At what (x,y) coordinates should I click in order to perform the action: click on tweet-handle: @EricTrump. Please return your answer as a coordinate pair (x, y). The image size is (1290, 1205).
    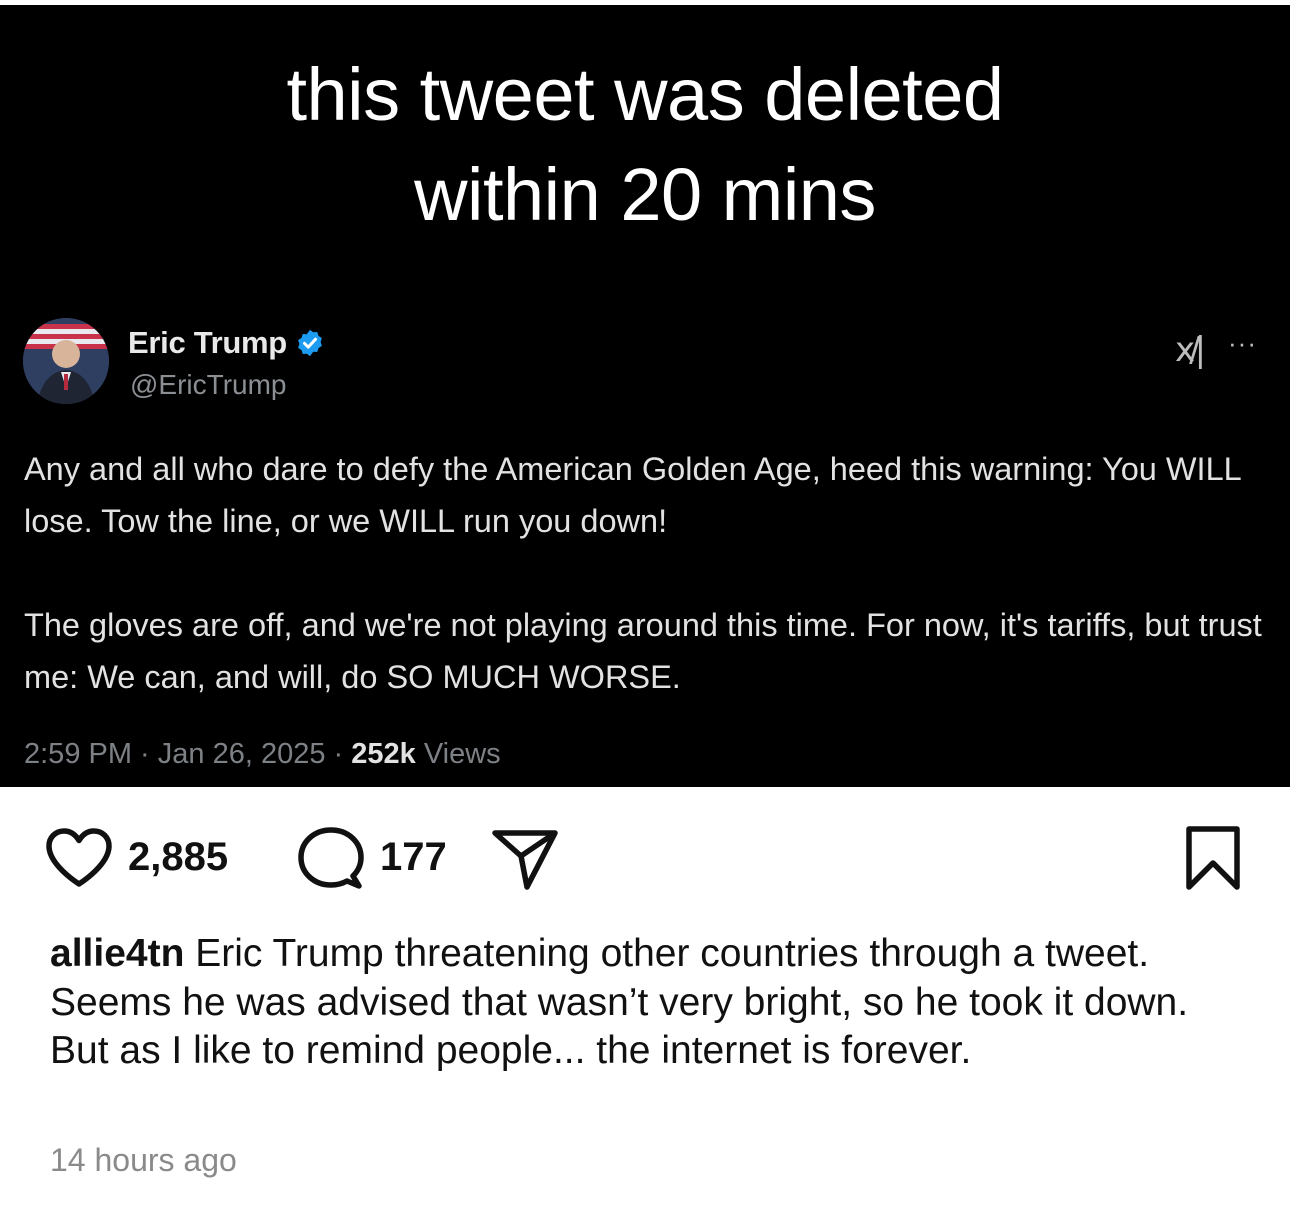
    Looking at the image, I should click on (208, 384).